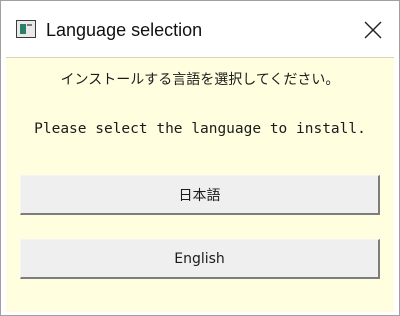 The width and height of the screenshot is (400, 316). What do you see at coordinates (200, 80) in the screenshot?
I see `instruction-japanese: インストールする言語を選択してください。` at bounding box center [200, 80].